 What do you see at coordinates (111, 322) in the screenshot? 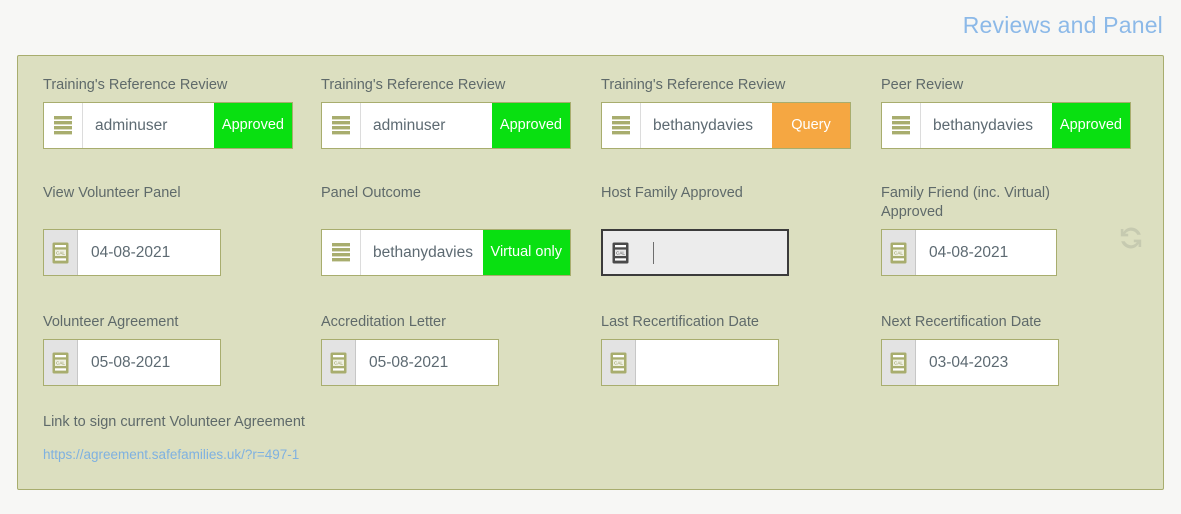
I see `field-label: Volunteer Agreement` at bounding box center [111, 322].